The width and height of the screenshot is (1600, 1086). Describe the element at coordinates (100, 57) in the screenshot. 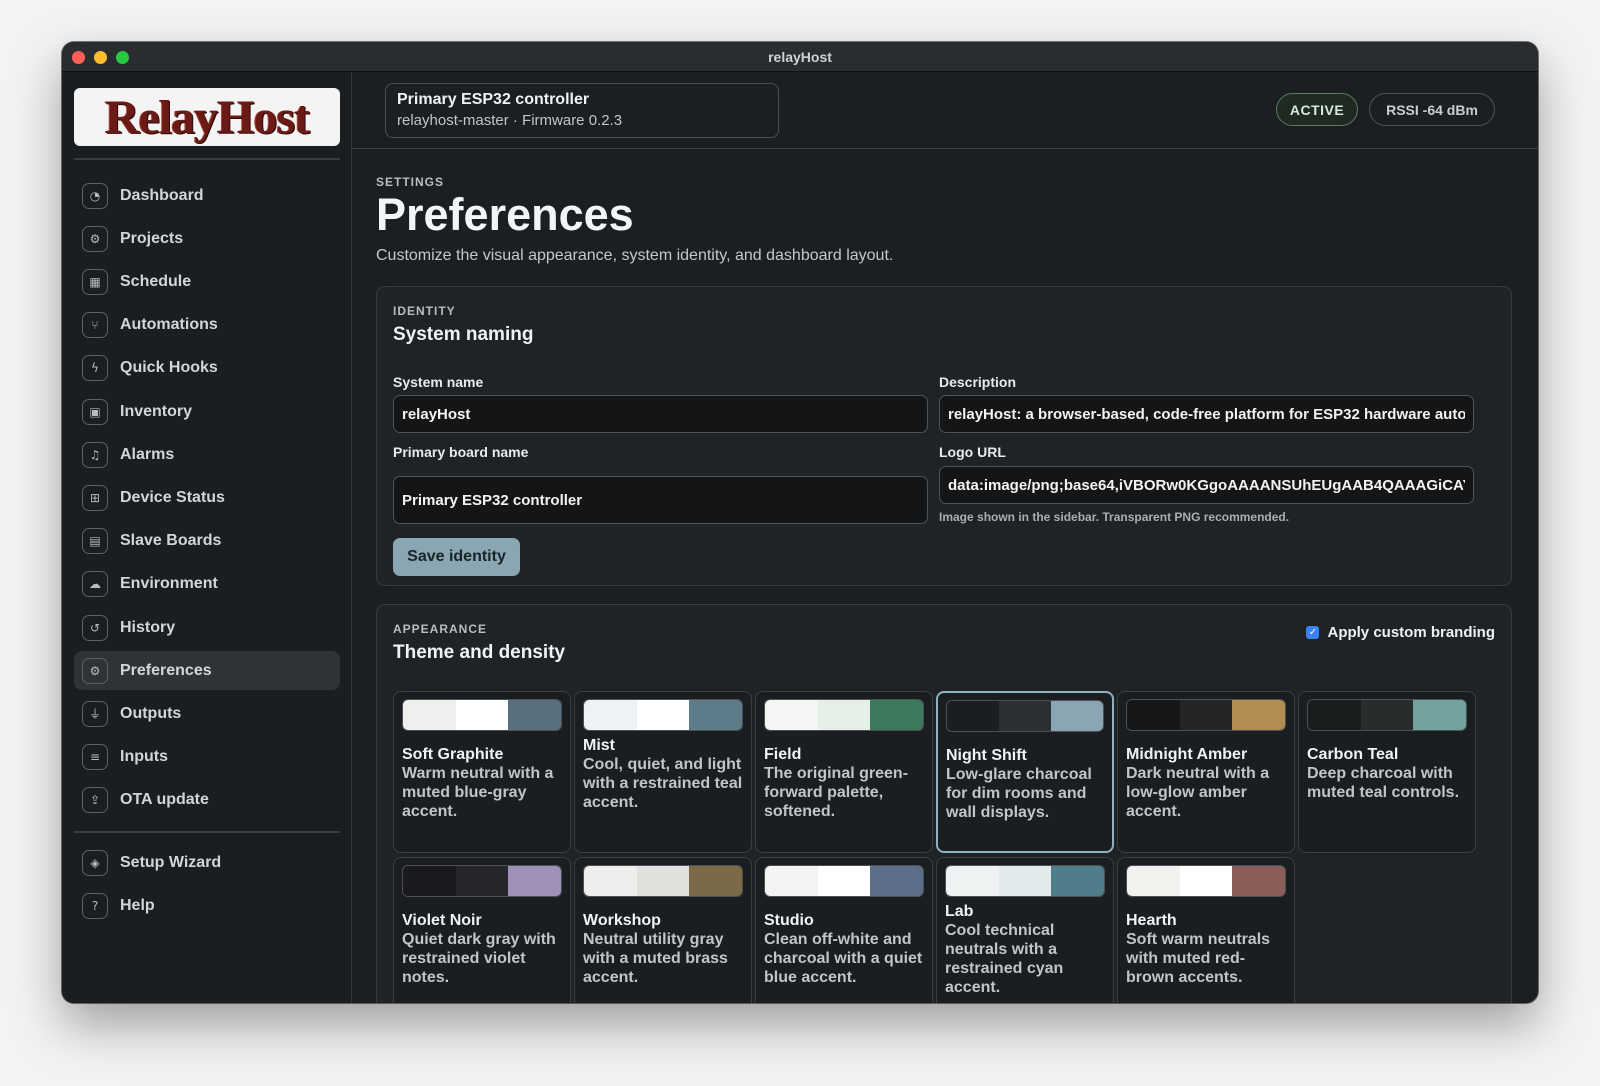

I see `minimize-window-button` at that location.